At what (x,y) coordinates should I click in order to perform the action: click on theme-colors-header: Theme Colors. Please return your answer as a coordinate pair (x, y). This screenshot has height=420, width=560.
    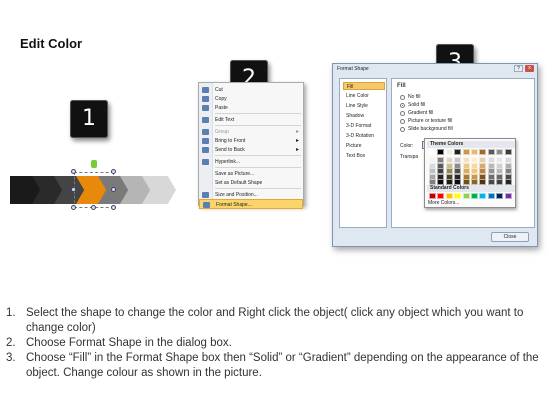
    Looking at the image, I should click on (471, 144).